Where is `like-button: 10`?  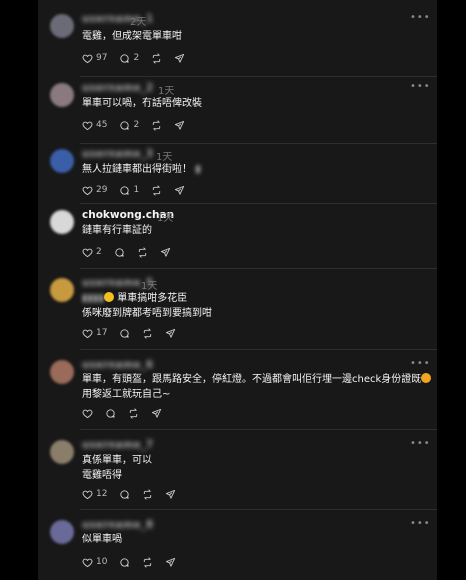 like-button: 10 is located at coordinates (94, 562).